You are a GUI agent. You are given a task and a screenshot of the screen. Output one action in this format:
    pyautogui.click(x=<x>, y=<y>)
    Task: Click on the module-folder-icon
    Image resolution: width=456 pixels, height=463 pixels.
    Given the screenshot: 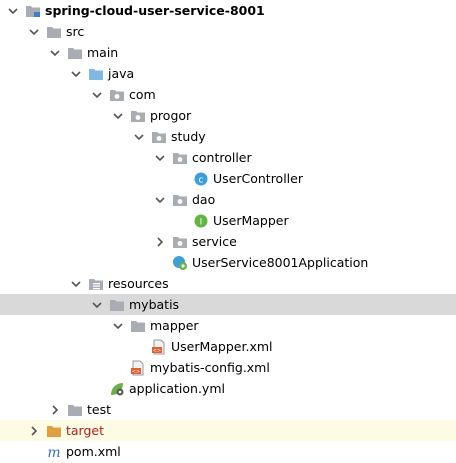 What is the action you would take?
    pyautogui.click(x=33, y=10)
    